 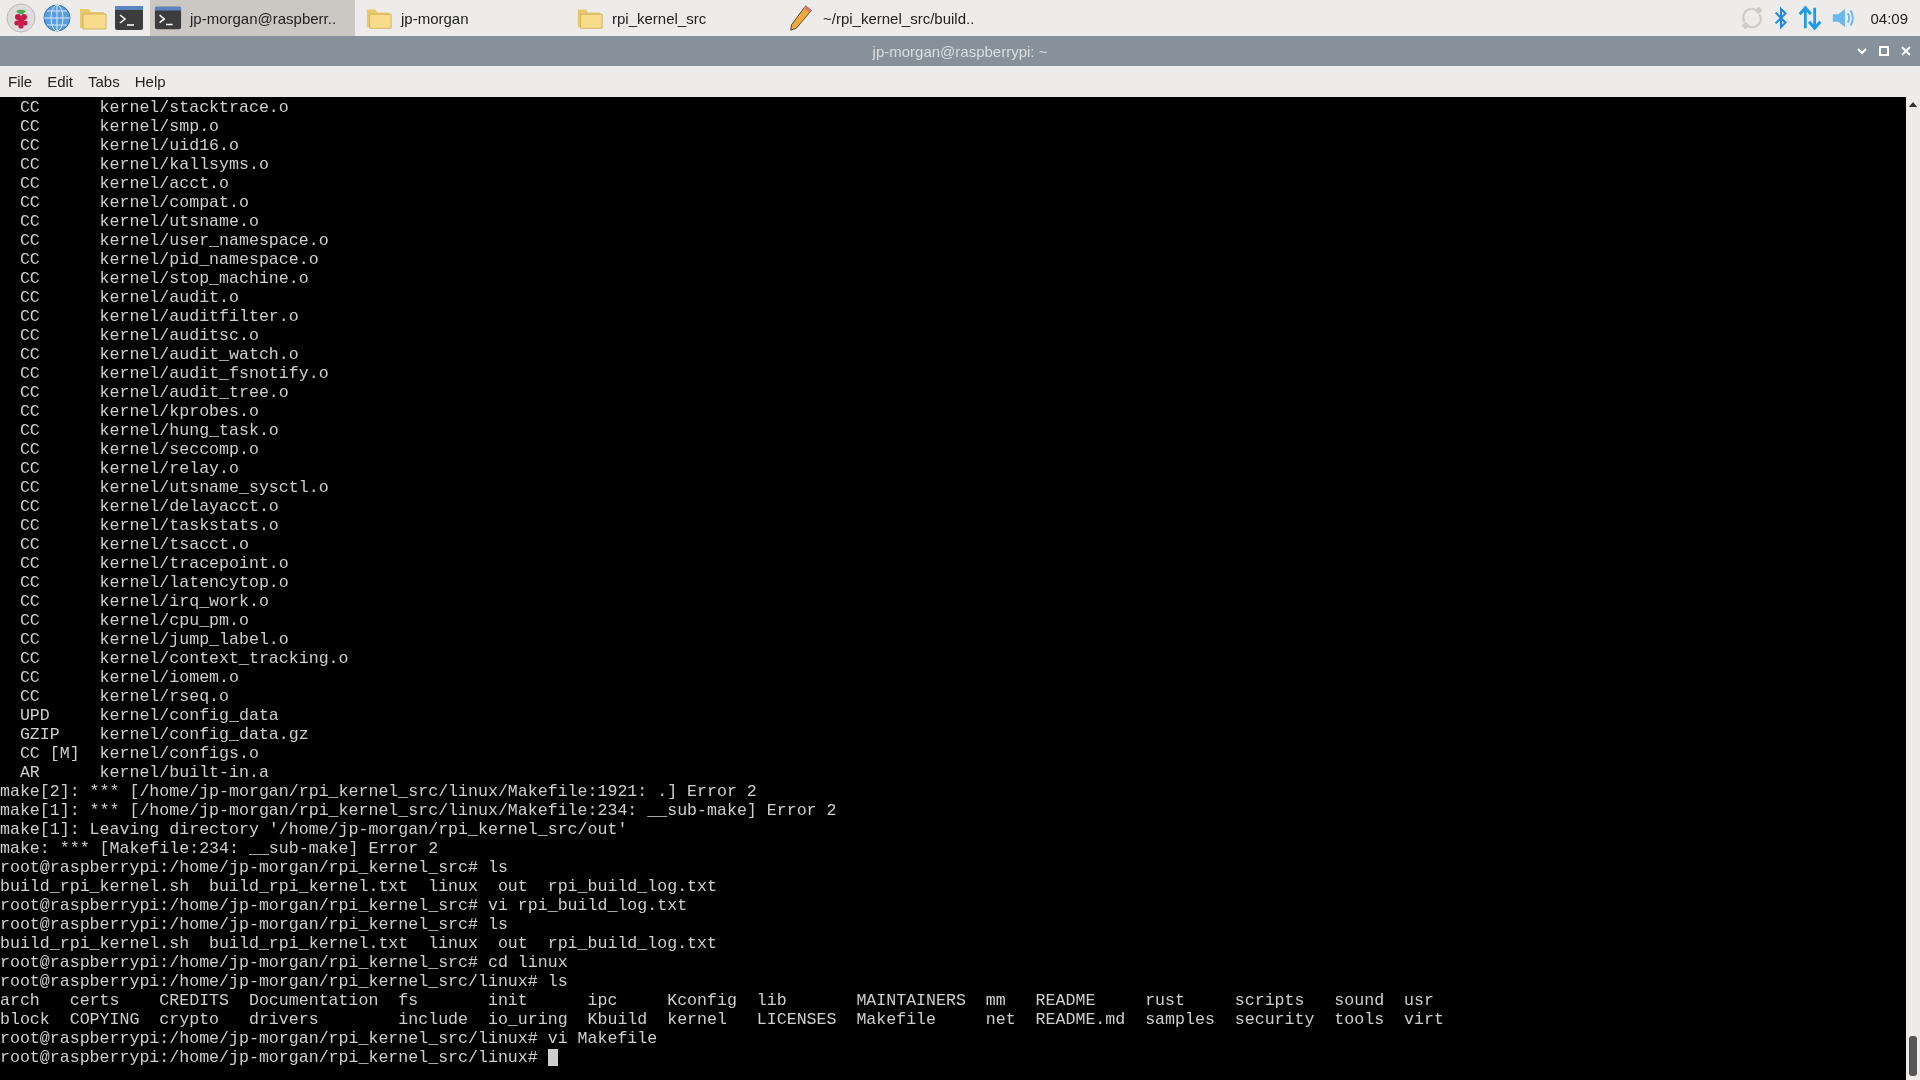 What do you see at coordinates (134, 544) in the screenshot?
I see `terminal-line: CC kernel/tsacct.o` at bounding box center [134, 544].